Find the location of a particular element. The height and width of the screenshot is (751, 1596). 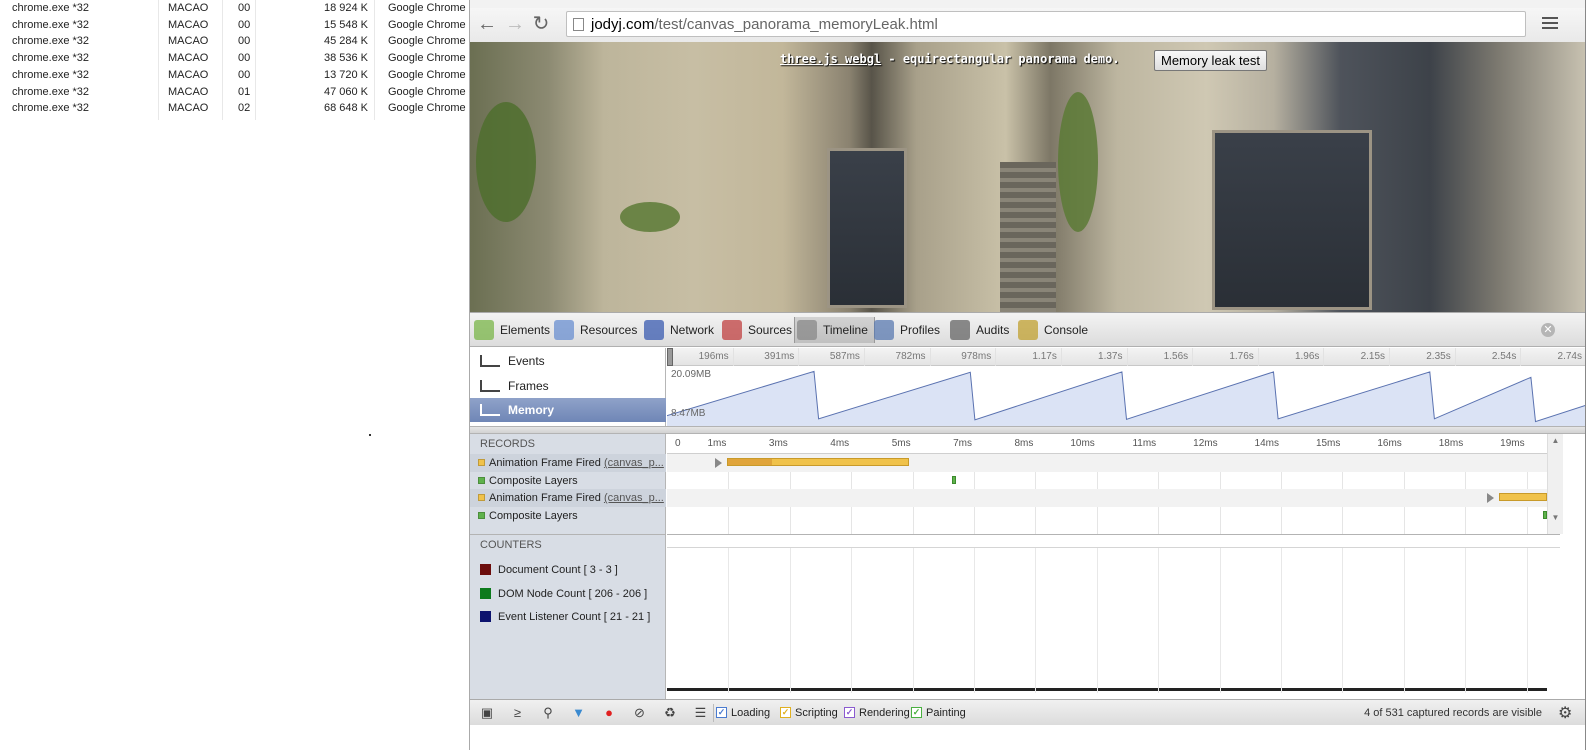

console-drawer-button: ≥ is located at coordinates (518, 713).